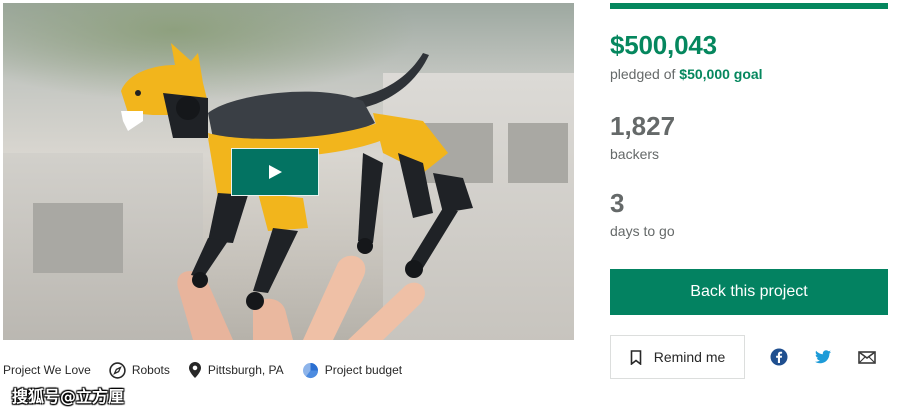 The height and width of the screenshot is (412, 902). Describe the element at coordinates (68, 396) in the screenshot. I see `watermark: 搜狐号@立方厘` at that location.